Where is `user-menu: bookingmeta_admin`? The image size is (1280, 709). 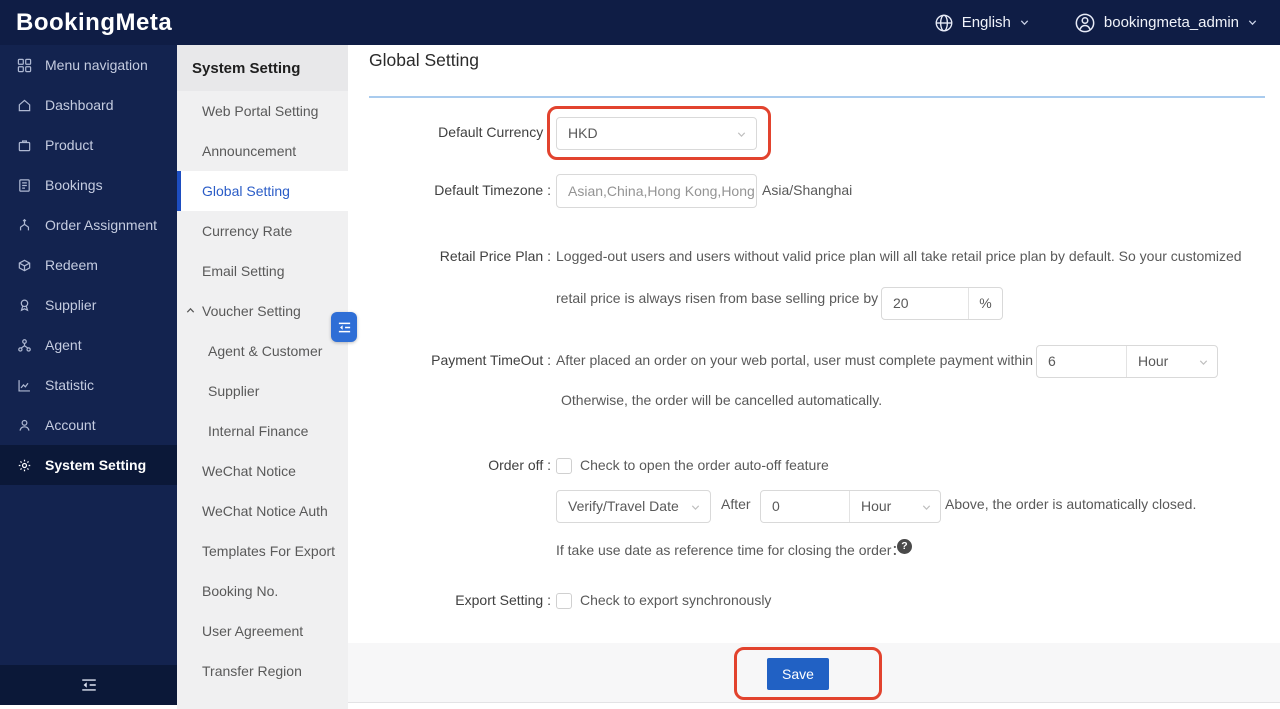 user-menu: bookingmeta_admin is located at coordinates (1166, 23).